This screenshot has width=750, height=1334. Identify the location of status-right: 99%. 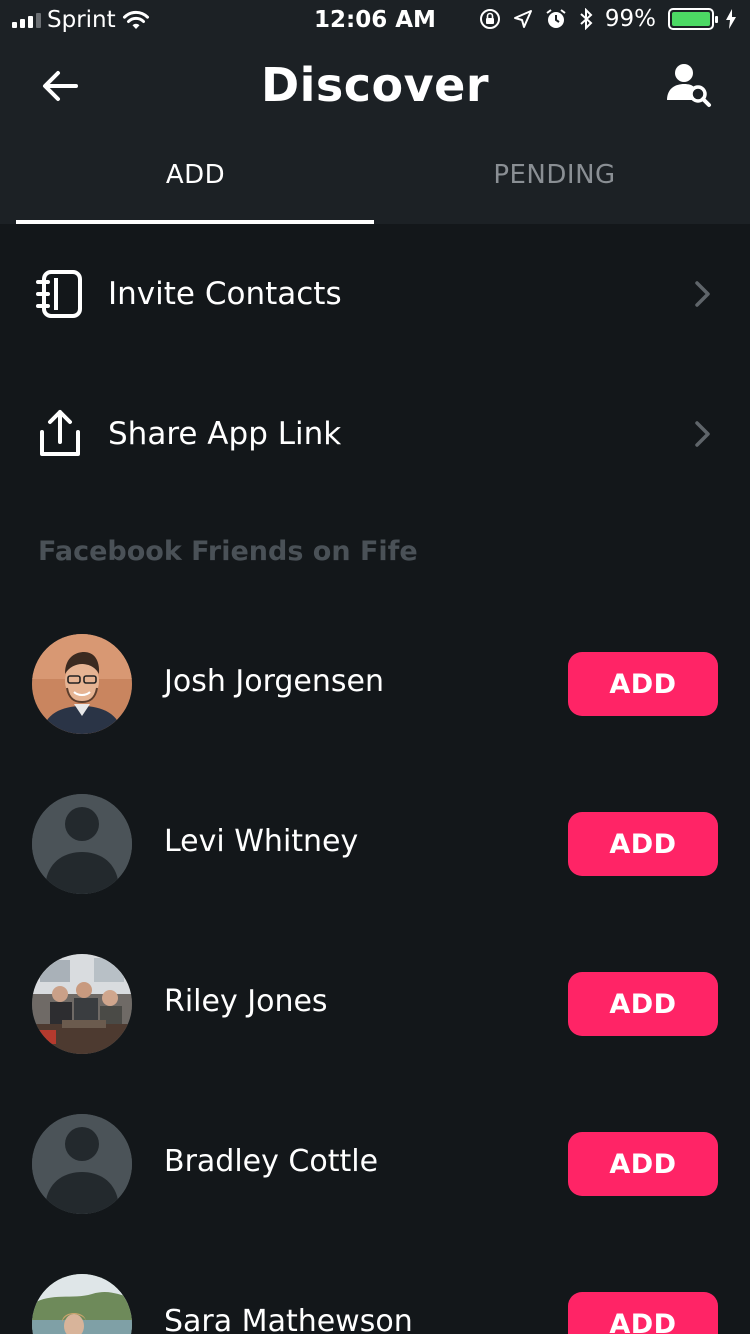
(607, 19).